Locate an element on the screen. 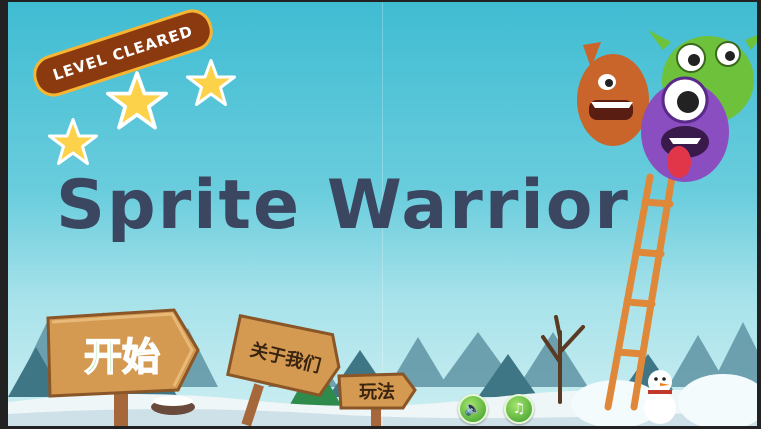  music-toggle-button: ♫ is located at coordinates (519, 409).